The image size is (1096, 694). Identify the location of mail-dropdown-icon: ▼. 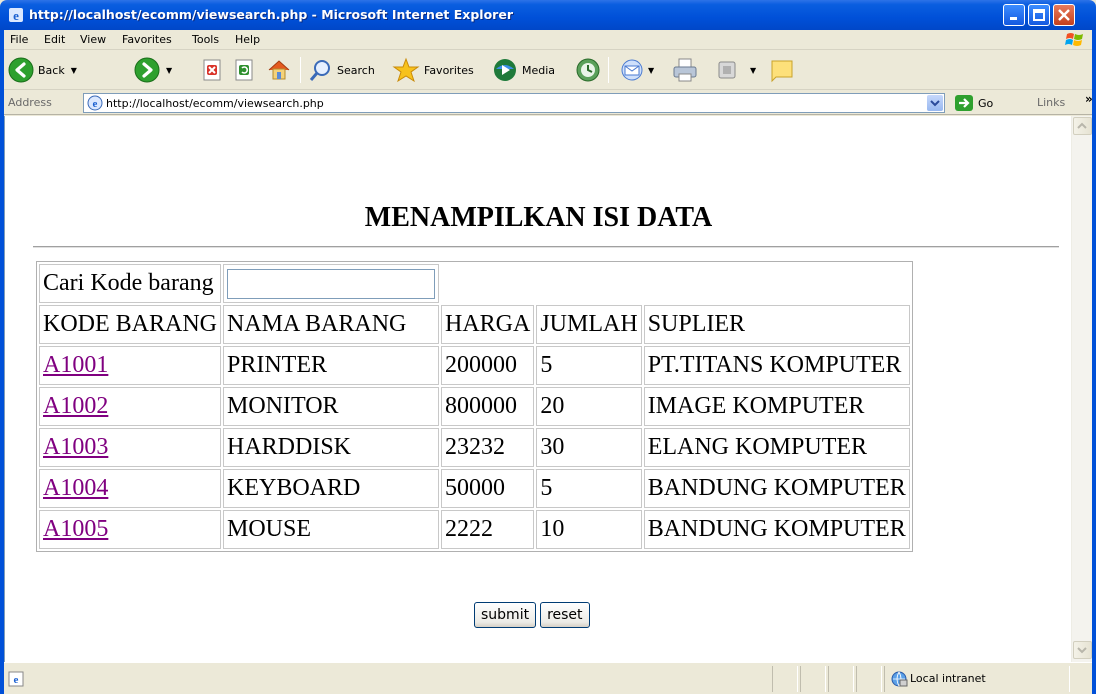
(651, 70).